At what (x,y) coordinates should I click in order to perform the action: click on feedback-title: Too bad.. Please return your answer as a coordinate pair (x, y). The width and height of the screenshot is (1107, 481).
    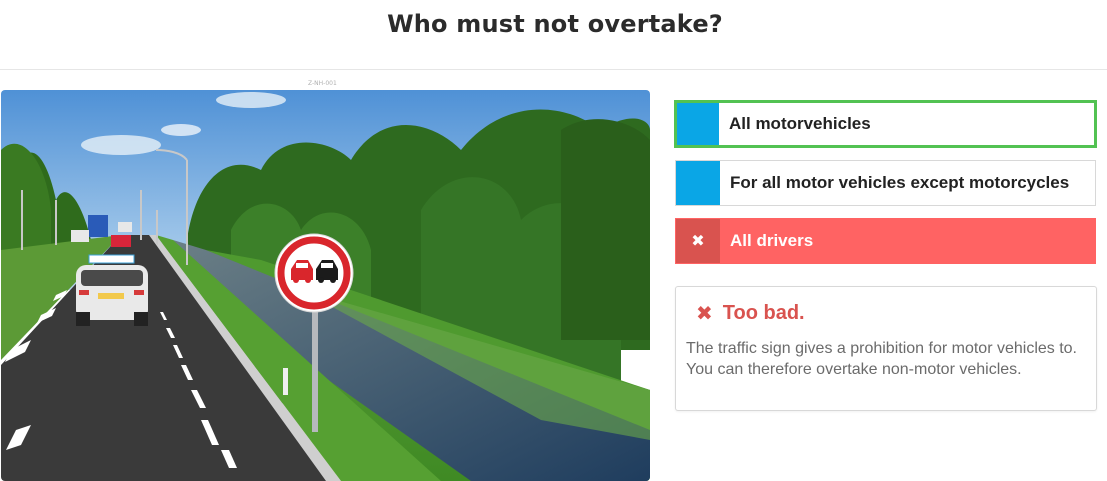
    Looking at the image, I should click on (763, 313).